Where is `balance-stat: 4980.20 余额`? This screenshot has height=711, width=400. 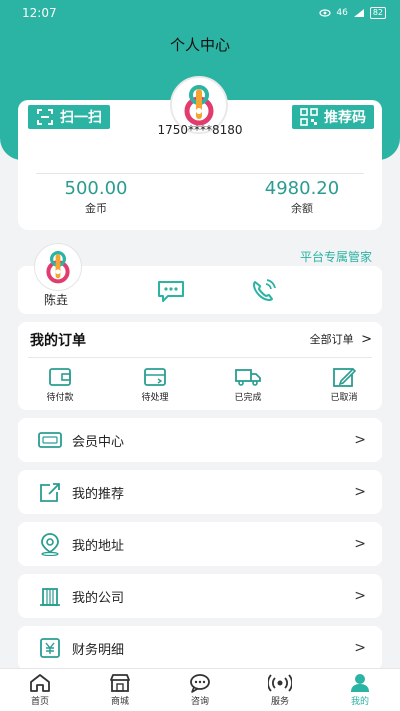
balance-stat: 4980.20 余额 is located at coordinates (302, 197).